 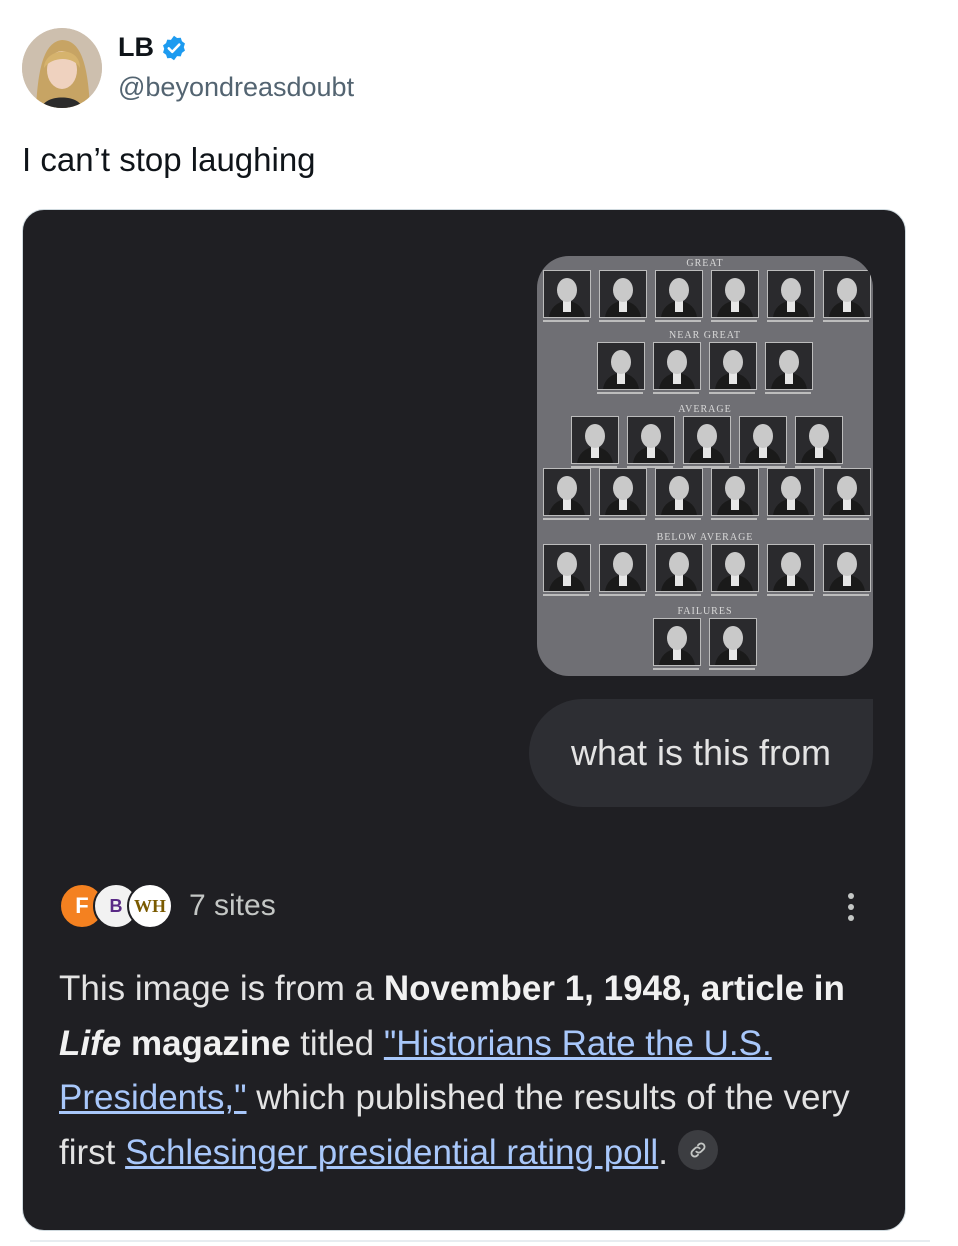 I want to click on sources-row: F B WH 7 sites, so click(x=167, y=906).